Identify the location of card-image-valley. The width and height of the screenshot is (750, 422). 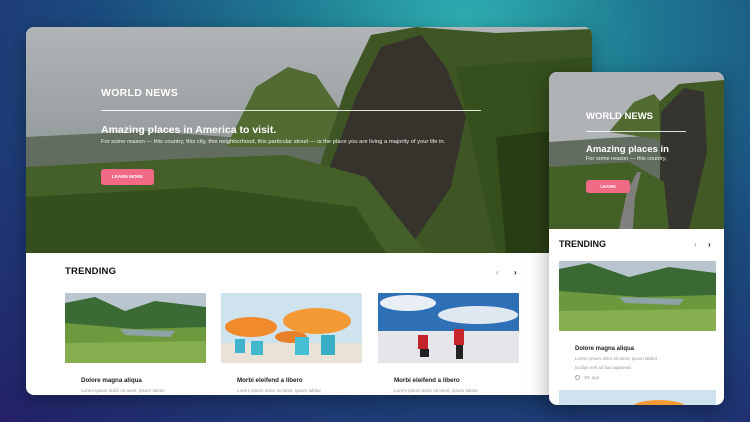
(135, 328).